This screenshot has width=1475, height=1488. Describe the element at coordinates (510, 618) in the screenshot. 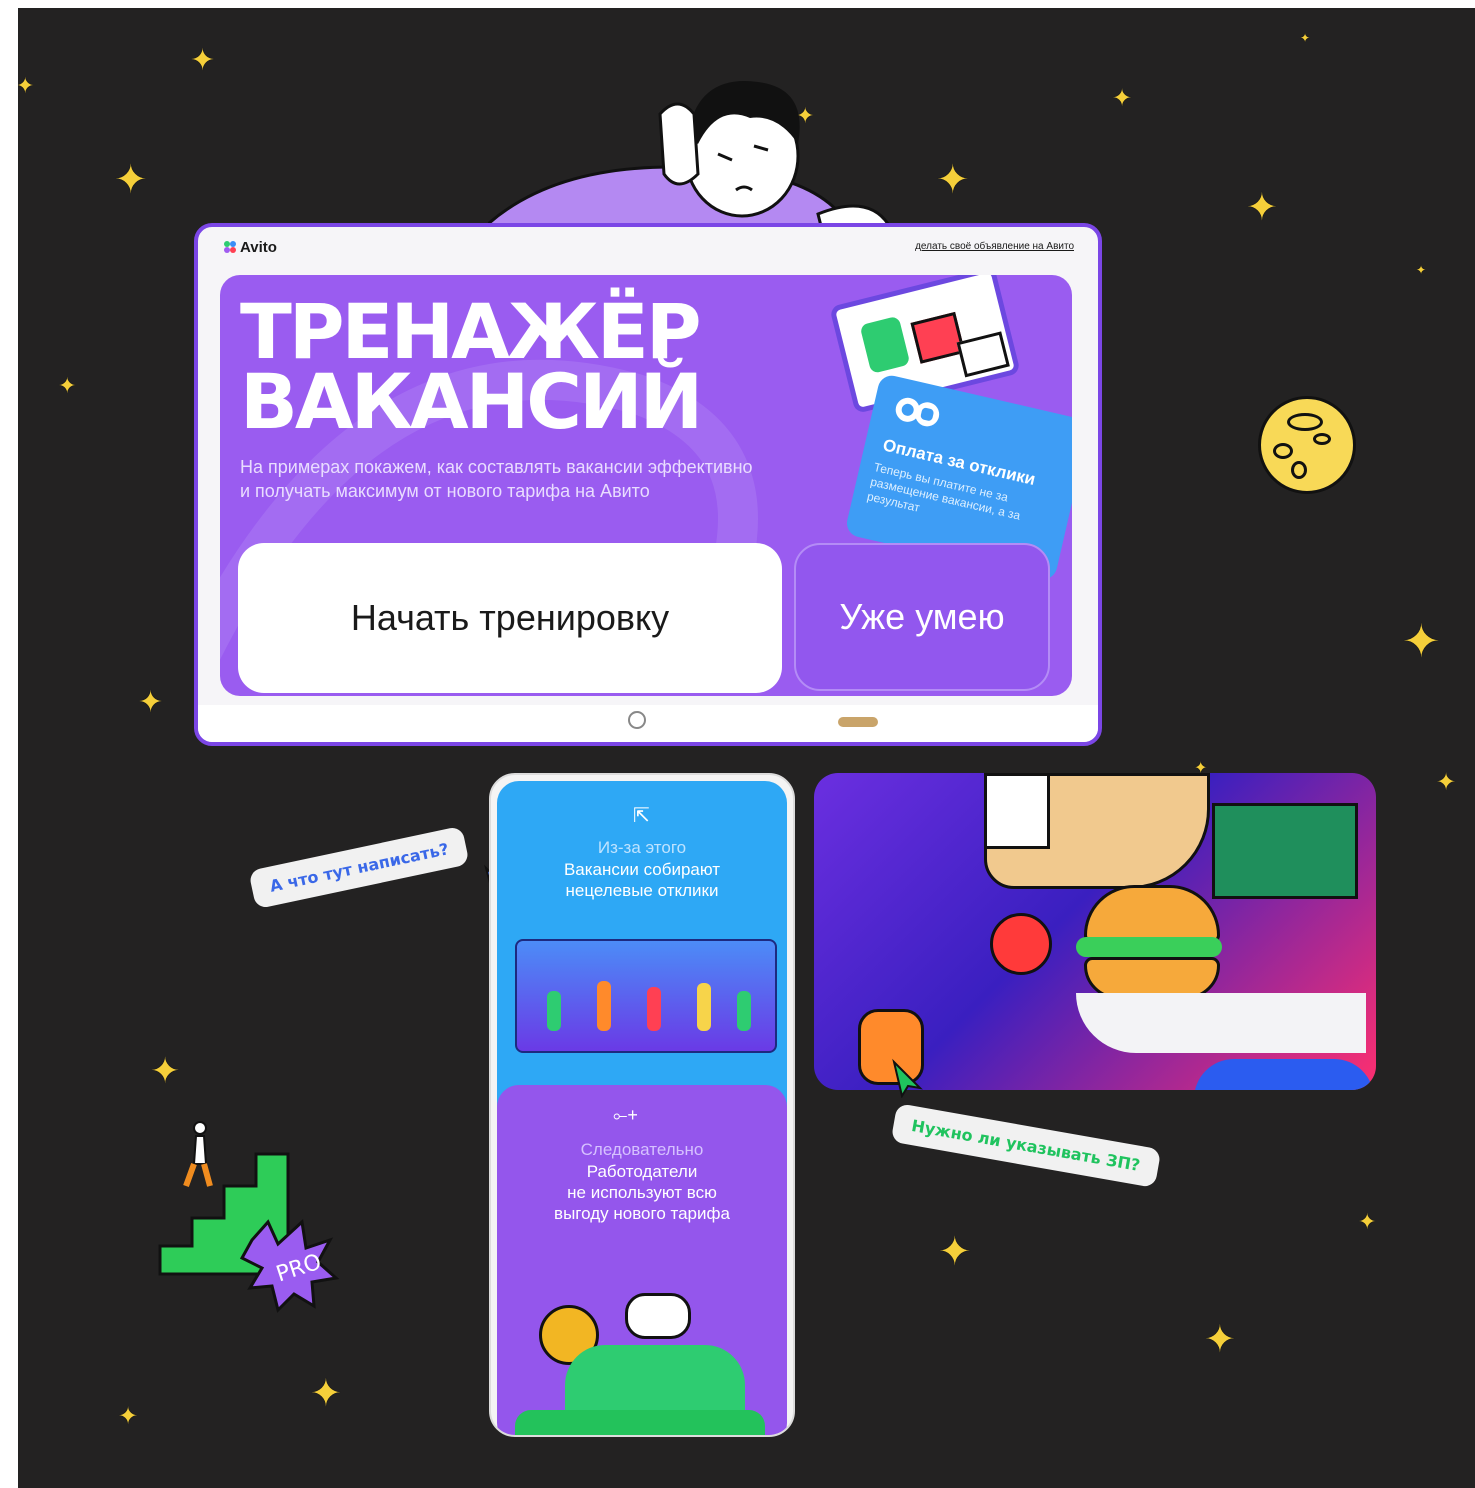

I see `start-training-button: Начать тренировку` at that location.